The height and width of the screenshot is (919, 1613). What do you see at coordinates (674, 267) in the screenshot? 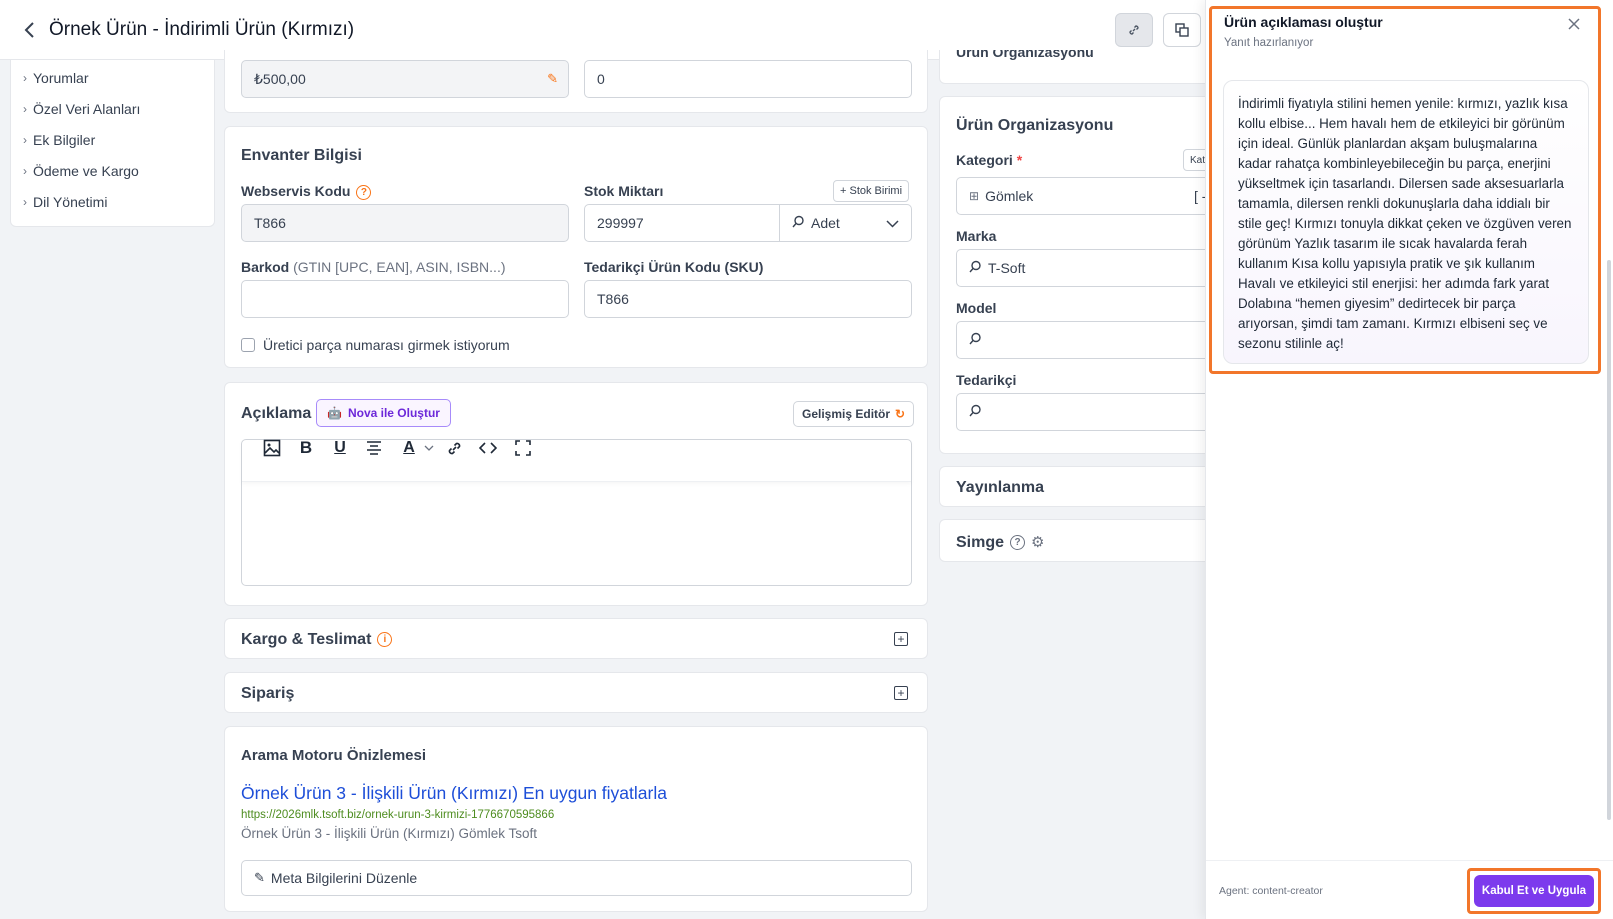
I see `sku-label: Tedarikçi Ürün Kodu (SKU)` at bounding box center [674, 267].